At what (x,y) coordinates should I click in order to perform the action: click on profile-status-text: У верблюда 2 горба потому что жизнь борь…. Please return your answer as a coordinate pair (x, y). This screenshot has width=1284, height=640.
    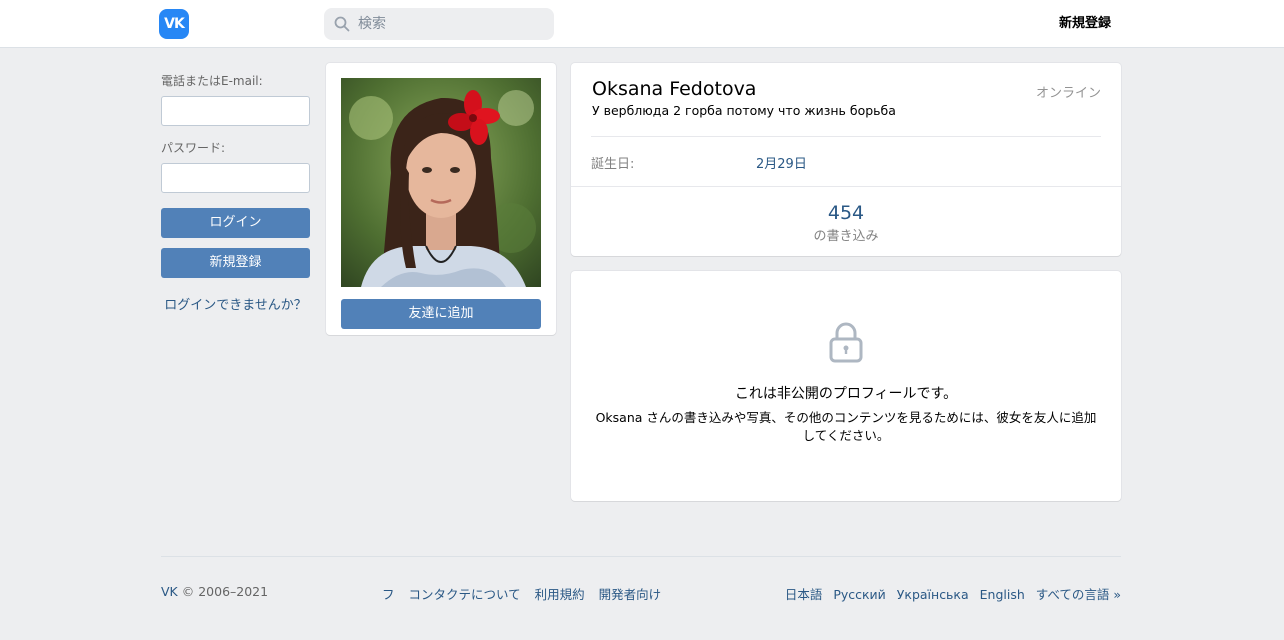
    Looking at the image, I should click on (744, 110).